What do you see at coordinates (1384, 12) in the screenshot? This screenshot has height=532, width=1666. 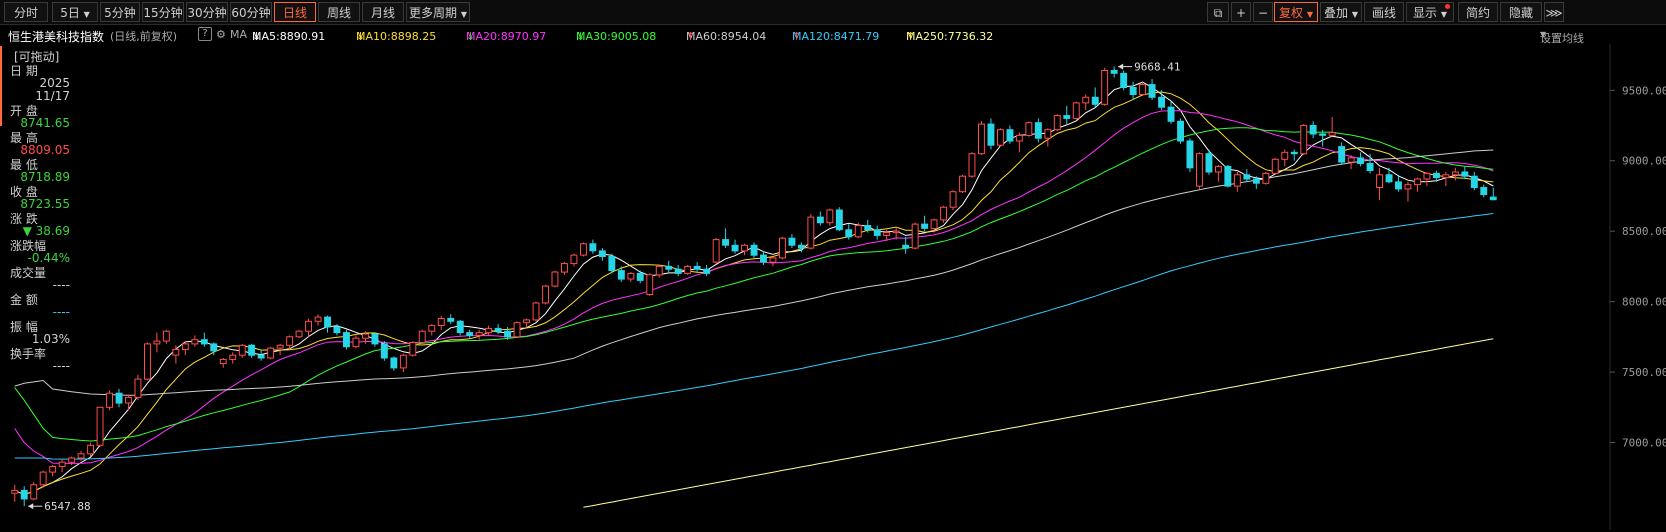 I see `draw-button: 画线` at bounding box center [1384, 12].